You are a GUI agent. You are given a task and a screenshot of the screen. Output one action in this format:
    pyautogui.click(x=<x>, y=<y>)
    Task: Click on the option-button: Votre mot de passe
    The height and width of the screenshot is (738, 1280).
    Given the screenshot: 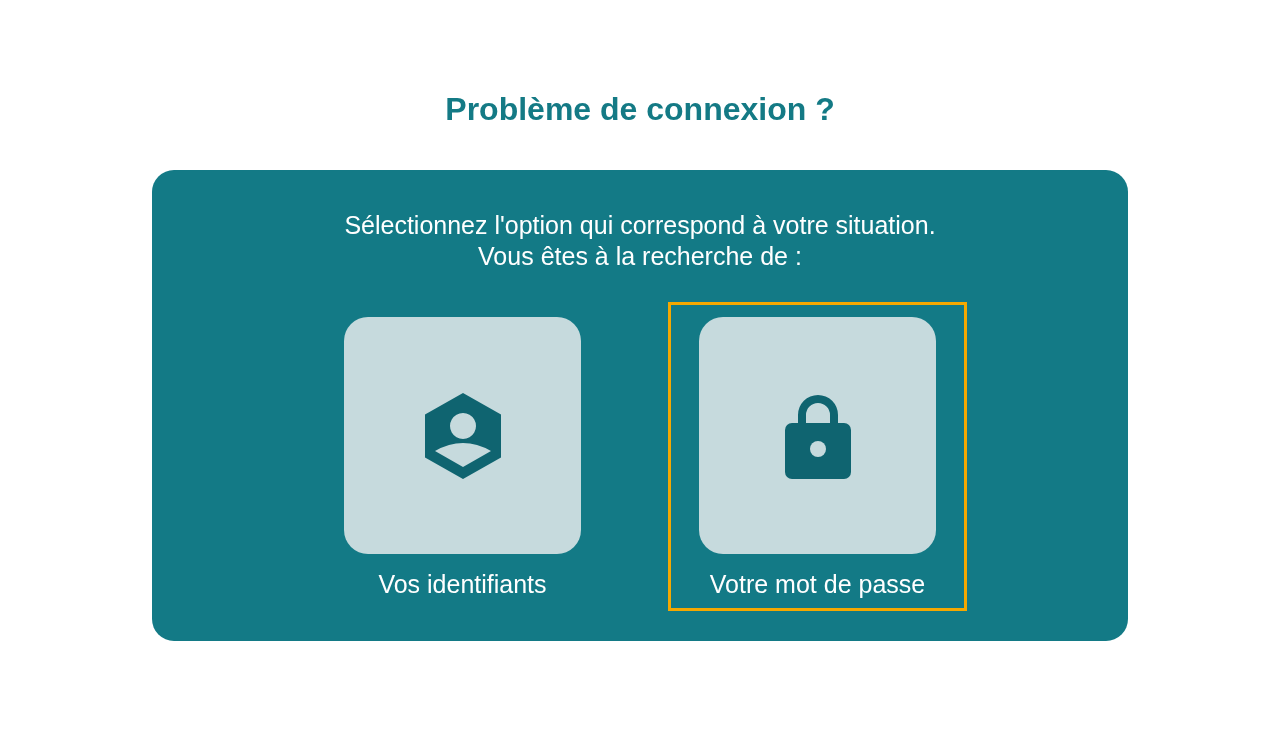 What is the action you would take?
    pyautogui.click(x=817, y=456)
    